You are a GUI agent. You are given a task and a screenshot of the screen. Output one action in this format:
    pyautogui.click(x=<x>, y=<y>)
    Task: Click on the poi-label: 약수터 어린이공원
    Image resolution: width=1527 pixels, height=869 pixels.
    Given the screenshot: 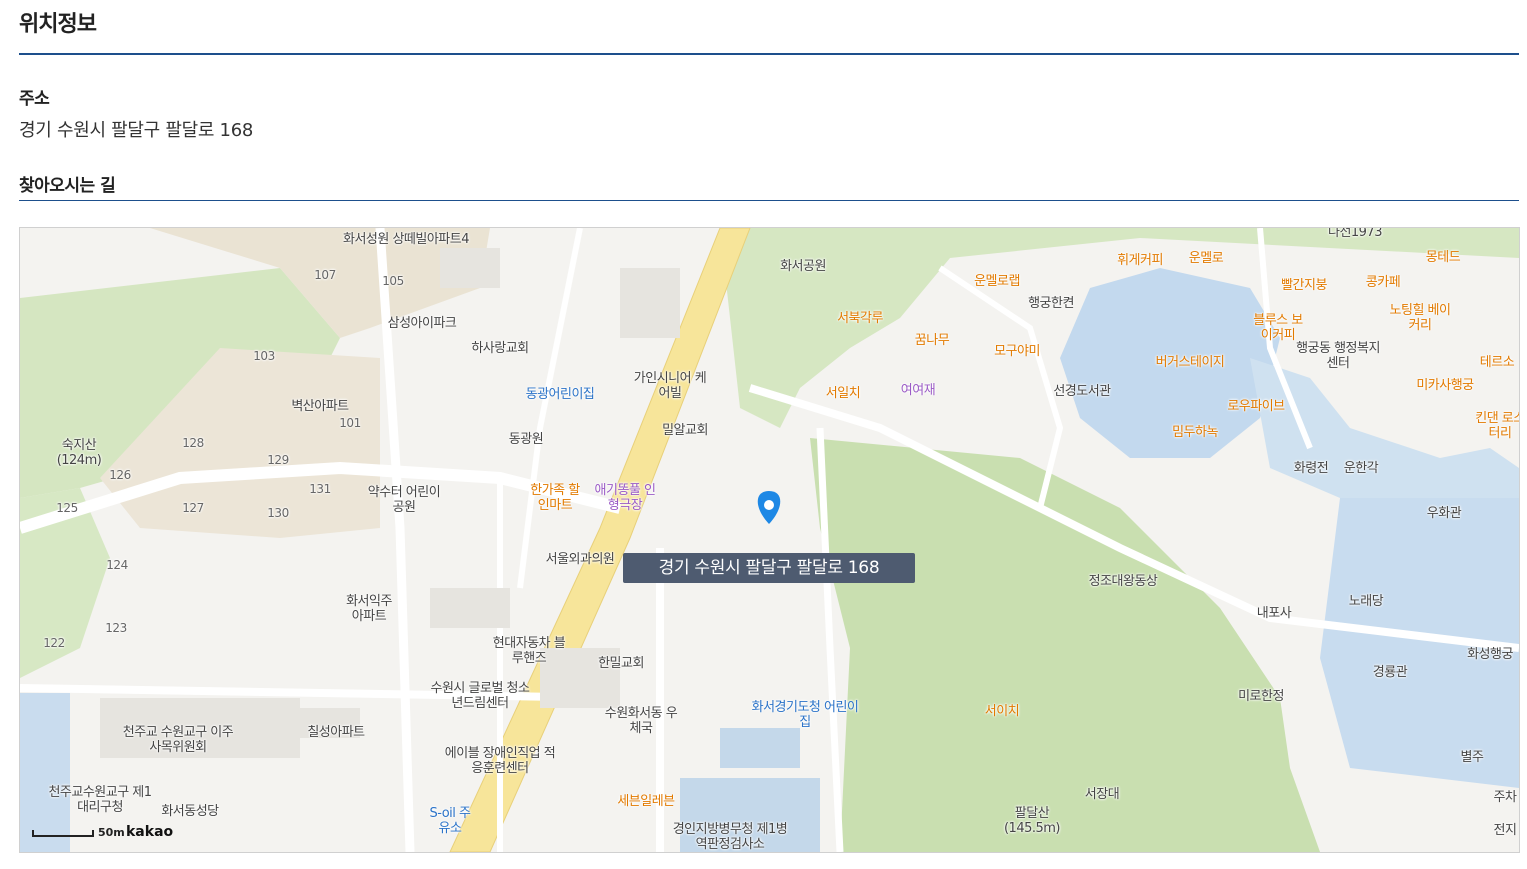 What is the action you would take?
    pyautogui.click(x=404, y=500)
    